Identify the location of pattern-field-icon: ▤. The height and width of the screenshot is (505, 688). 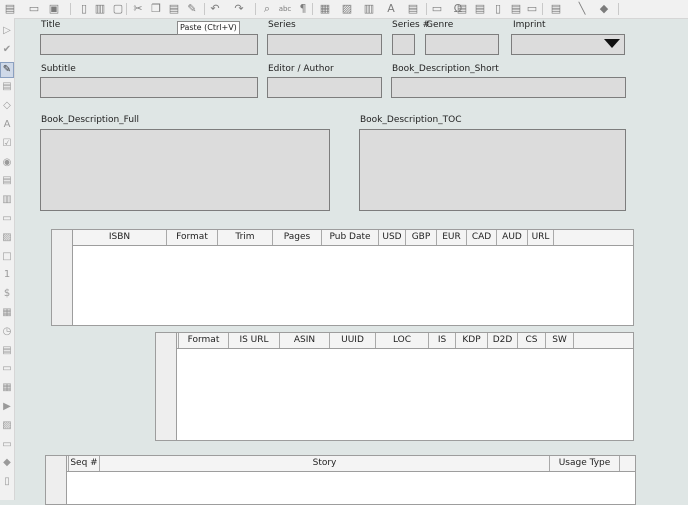
(7, 351).